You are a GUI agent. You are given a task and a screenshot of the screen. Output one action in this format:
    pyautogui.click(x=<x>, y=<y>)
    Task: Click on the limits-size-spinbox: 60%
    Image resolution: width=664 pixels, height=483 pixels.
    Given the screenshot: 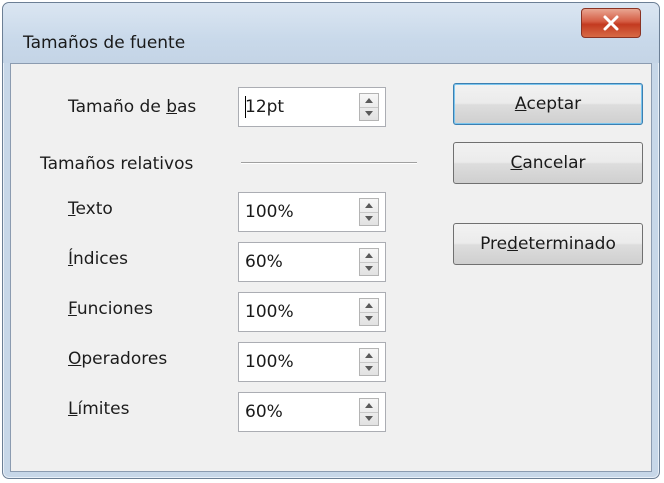 What is the action you would take?
    pyautogui.click(x=312, y=412)
    